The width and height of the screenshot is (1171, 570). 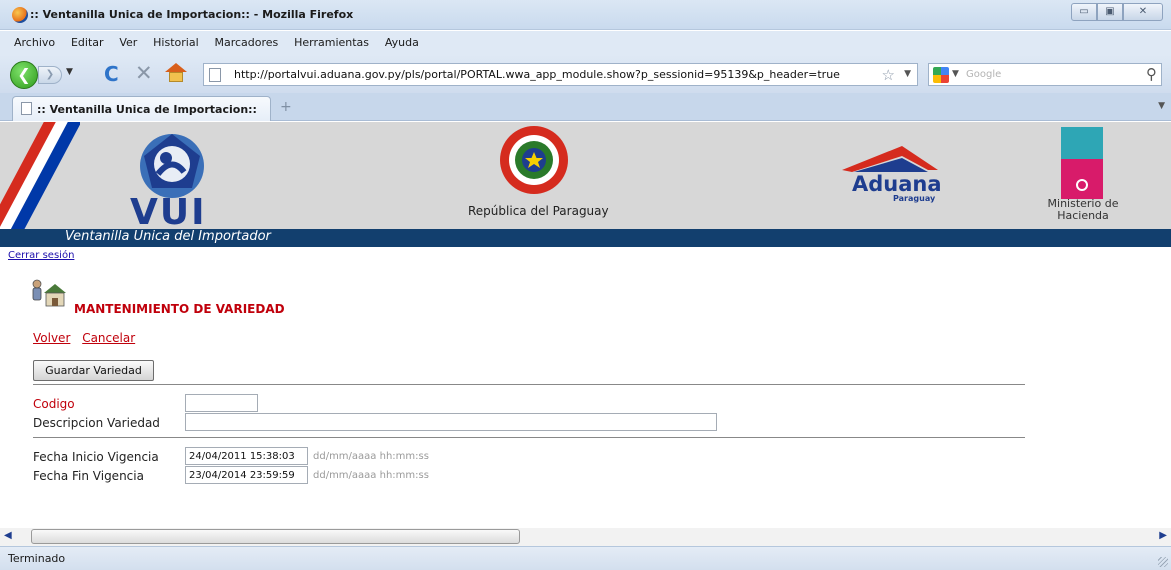 I want to click on republica-text: República del Paraguay, so click(x=538, y=211).